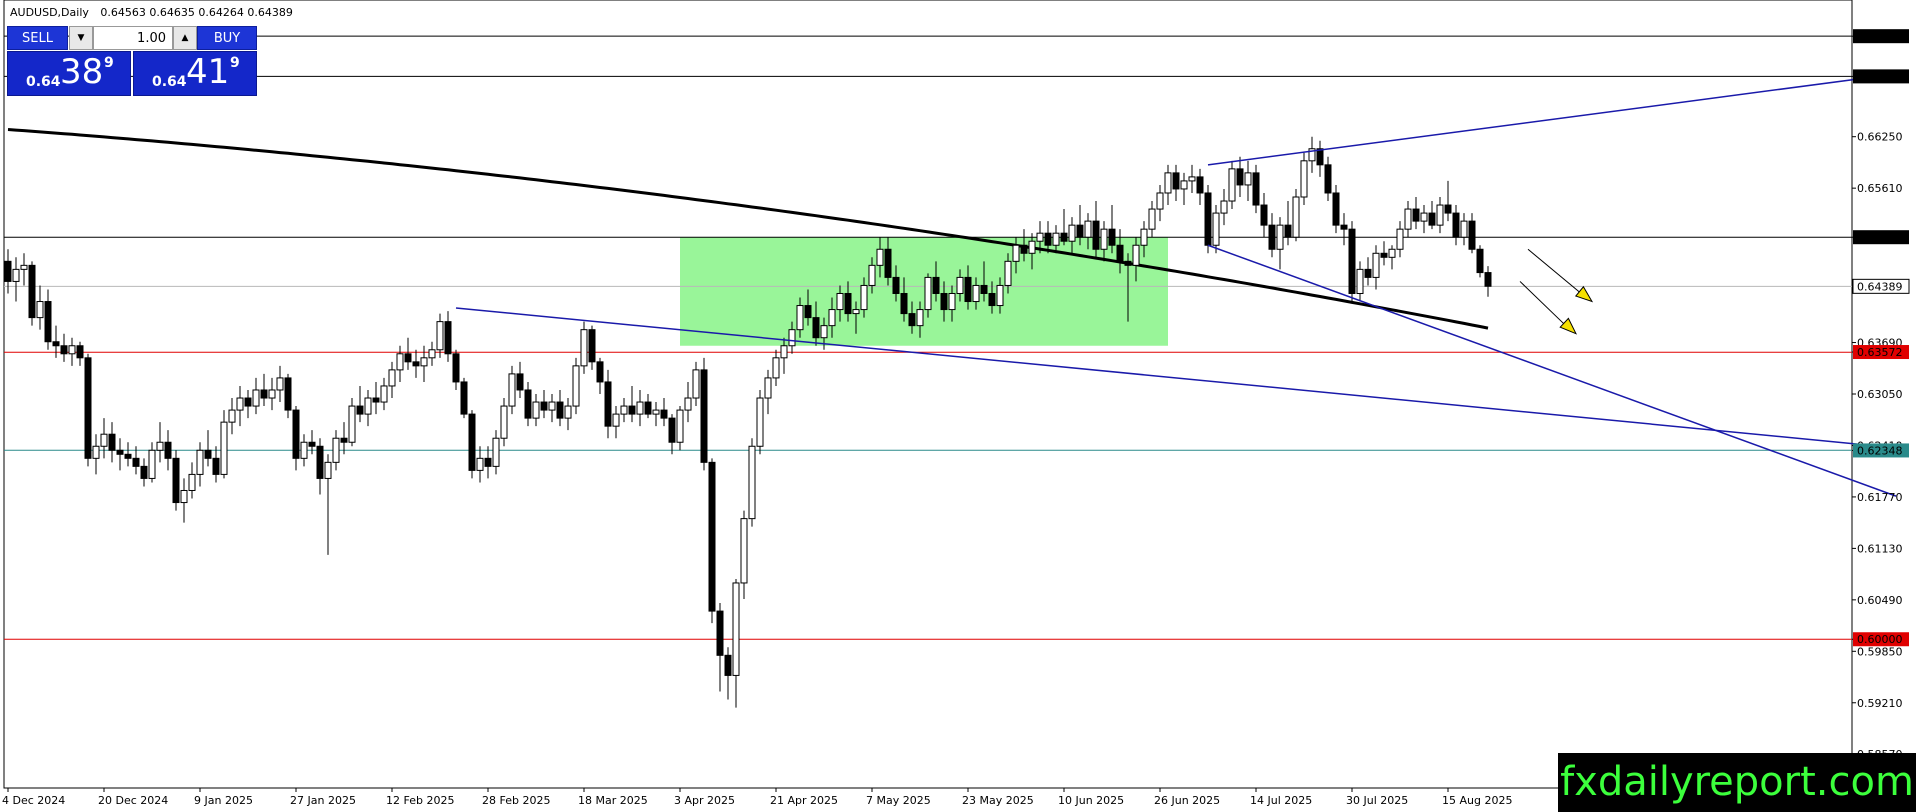 This screenshot has width=1916, height=812. Describe the element at coordinates (1880, 450) in the screenshot. I see `level-price-label: 0.62348` at that location.